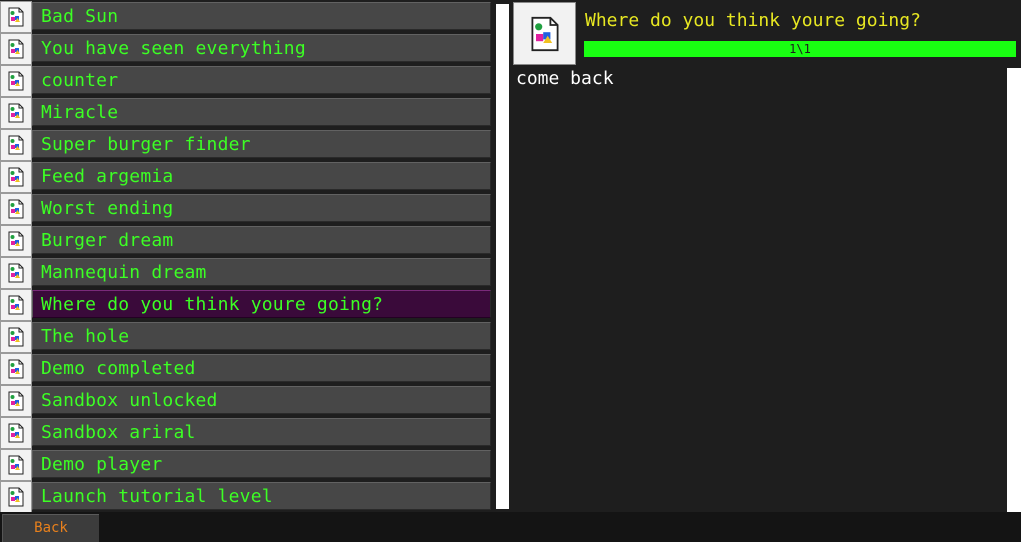 The height and width of the screenshot is (542, 1021). Describe the element at coordinates (261, 208) in the screenshot. I see `achievement-label: Worst ending` at that location.